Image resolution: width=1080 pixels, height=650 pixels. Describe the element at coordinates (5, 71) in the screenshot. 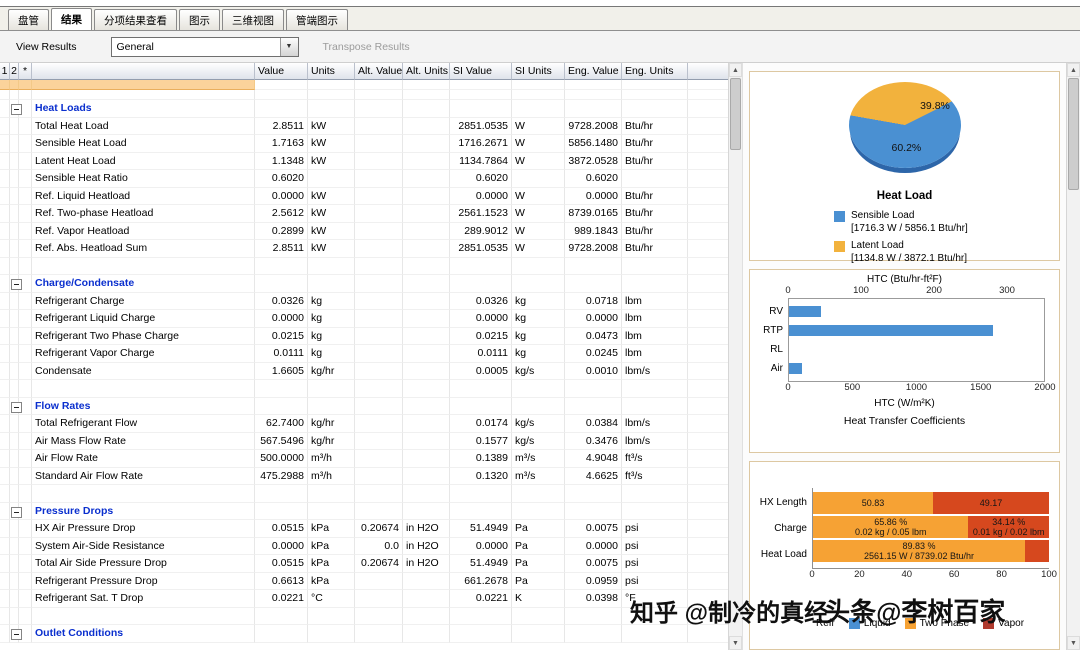

I see `column-header: 1` at that location.